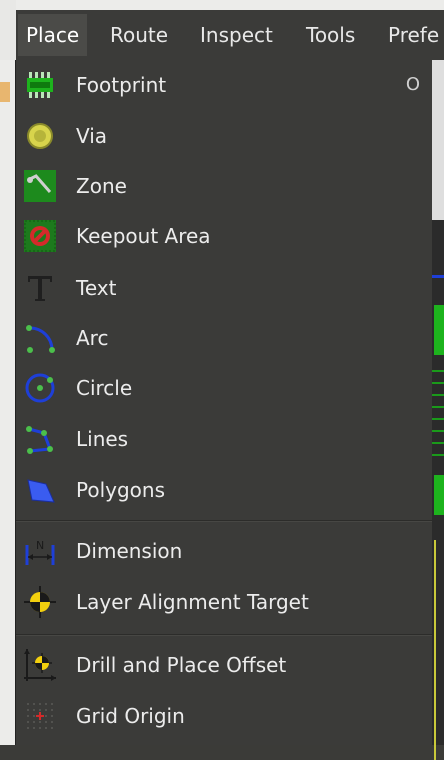 The height and width of the screenshot is (760, 444). I want to click on dimension-icon: N, so click(40, 552).